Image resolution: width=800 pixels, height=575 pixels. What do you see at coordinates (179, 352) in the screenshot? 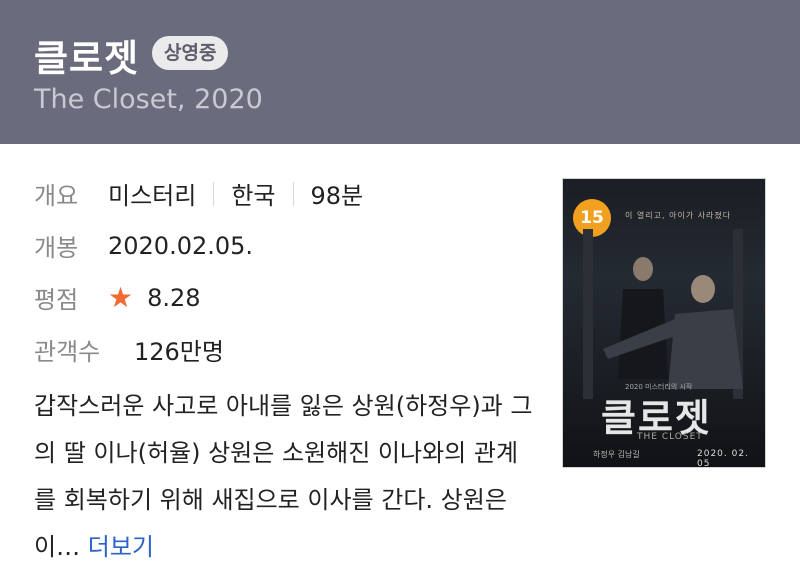
I see `audience-value: 126만명` at bounding box center [179, 352].